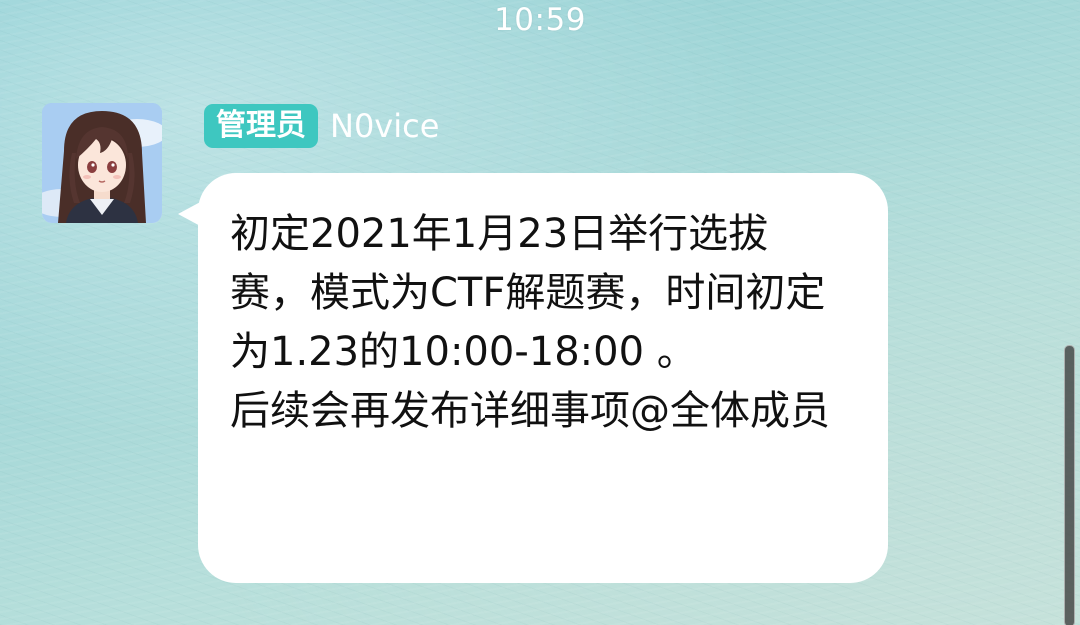 This screenshot has width=1080, height=625. Describe the element at coordinates (1069, 485) in the screenshot. I see `chat-scrollbar` at that location.